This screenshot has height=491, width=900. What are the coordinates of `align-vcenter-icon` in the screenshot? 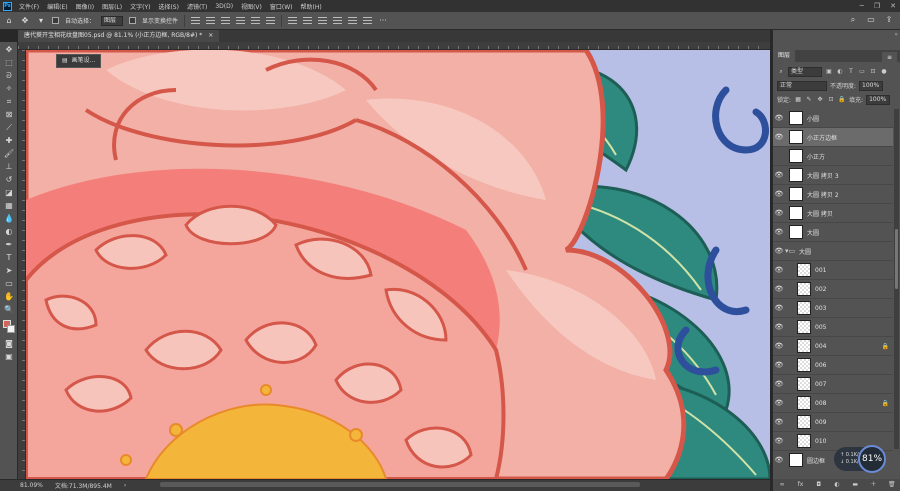 It's located at (211, 20).